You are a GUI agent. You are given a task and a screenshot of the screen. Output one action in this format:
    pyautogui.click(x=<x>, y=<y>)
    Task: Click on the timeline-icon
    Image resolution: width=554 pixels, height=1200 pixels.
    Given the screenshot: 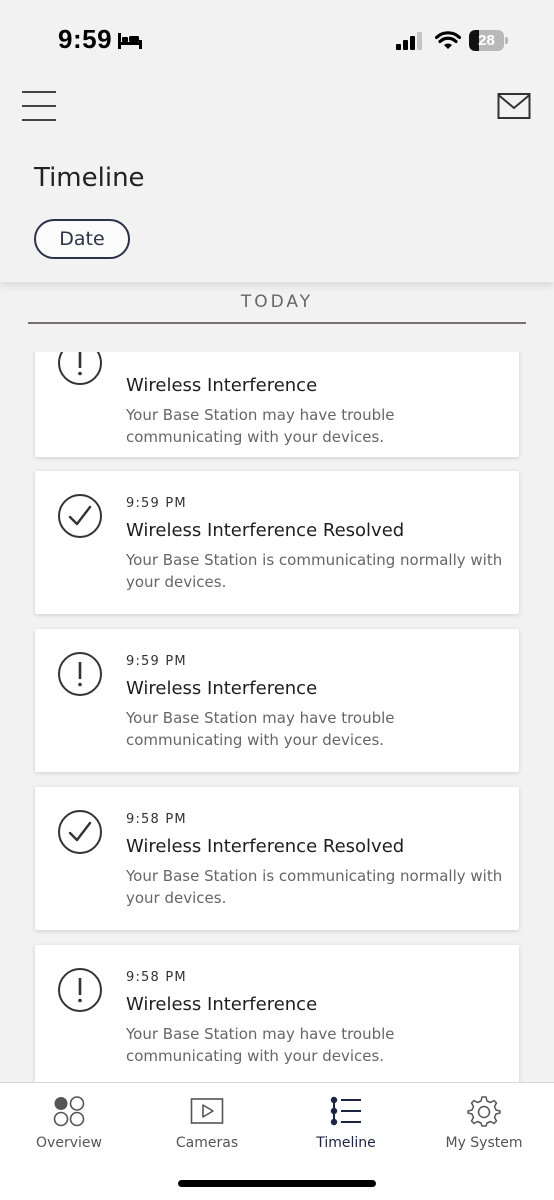 What is the action you would take?
    pyautogui.click(x=345, y=1111)
    